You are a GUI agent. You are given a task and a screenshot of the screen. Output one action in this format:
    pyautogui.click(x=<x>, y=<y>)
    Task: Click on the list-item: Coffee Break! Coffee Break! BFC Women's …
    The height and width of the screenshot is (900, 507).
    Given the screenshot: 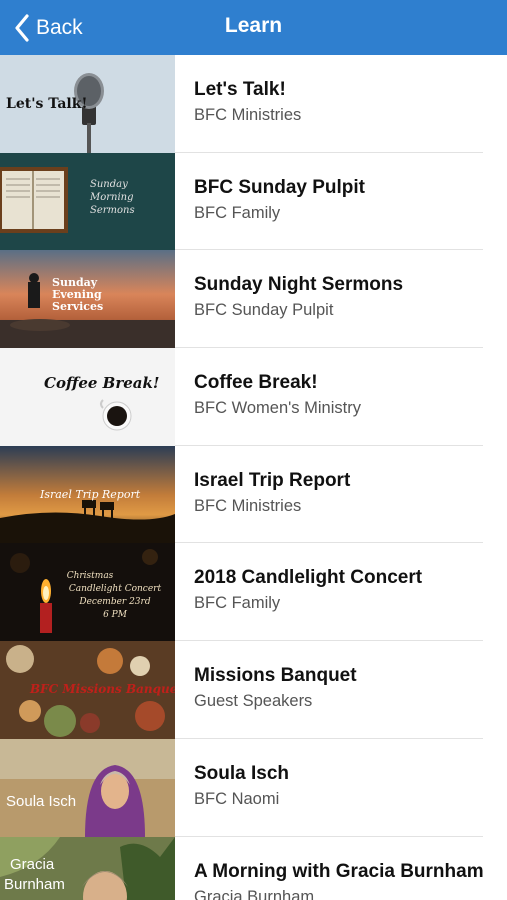 What is the action you would take?
    pyautogui.click(x=253, y=397)
    